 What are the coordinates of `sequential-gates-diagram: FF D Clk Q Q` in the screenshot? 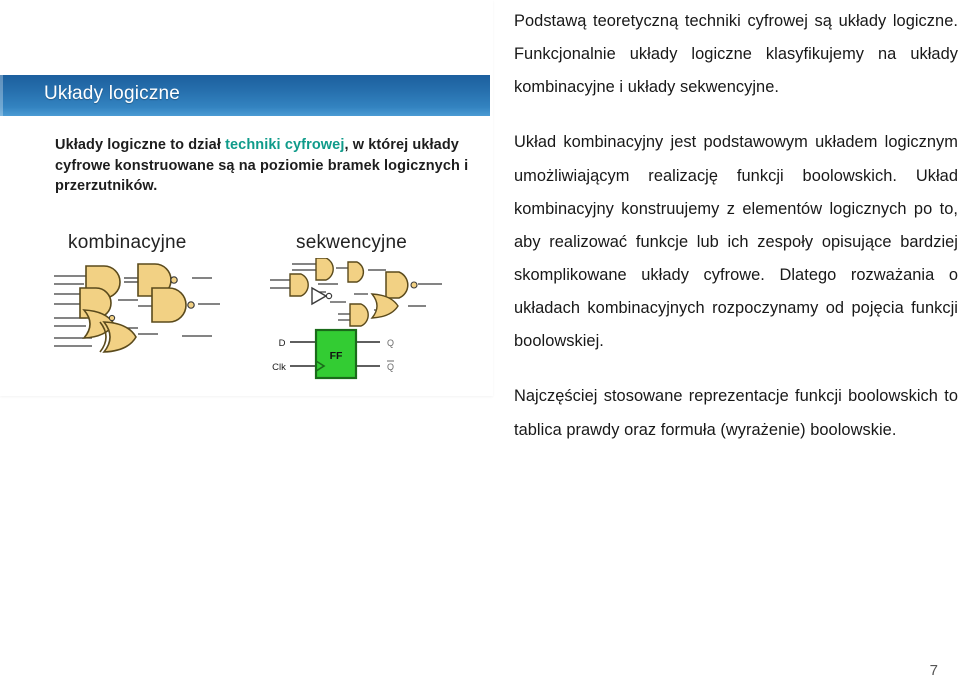 It's located at (356, 319).